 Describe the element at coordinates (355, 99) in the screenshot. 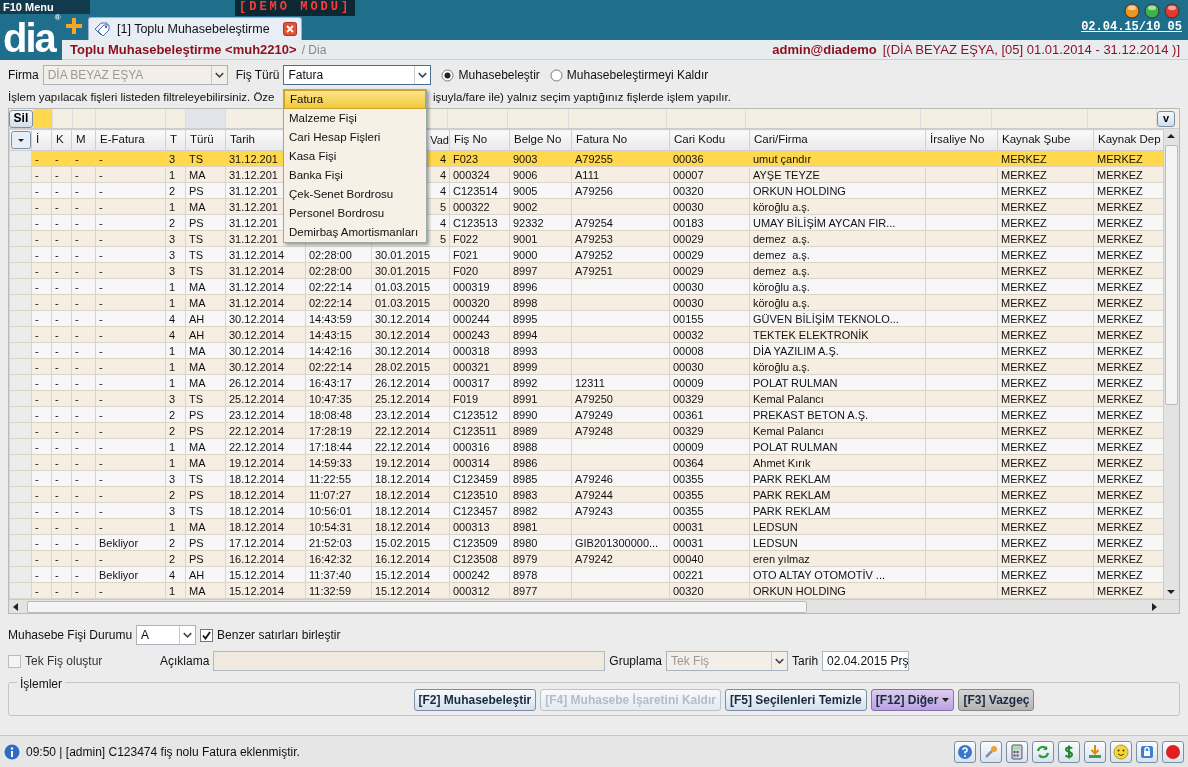

I see `dropdown-option: Fatura` at that location.